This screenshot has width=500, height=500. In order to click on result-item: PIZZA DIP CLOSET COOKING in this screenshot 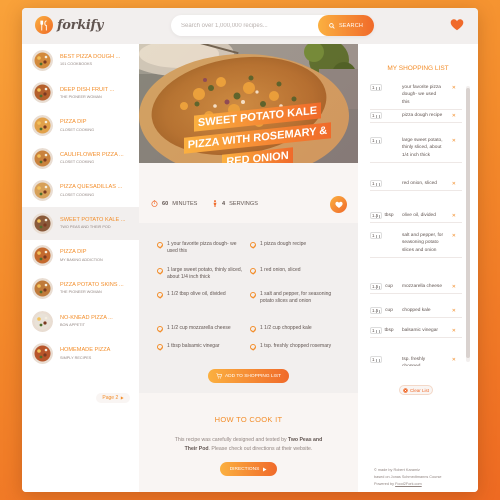, I will do `click(80, 125)`.